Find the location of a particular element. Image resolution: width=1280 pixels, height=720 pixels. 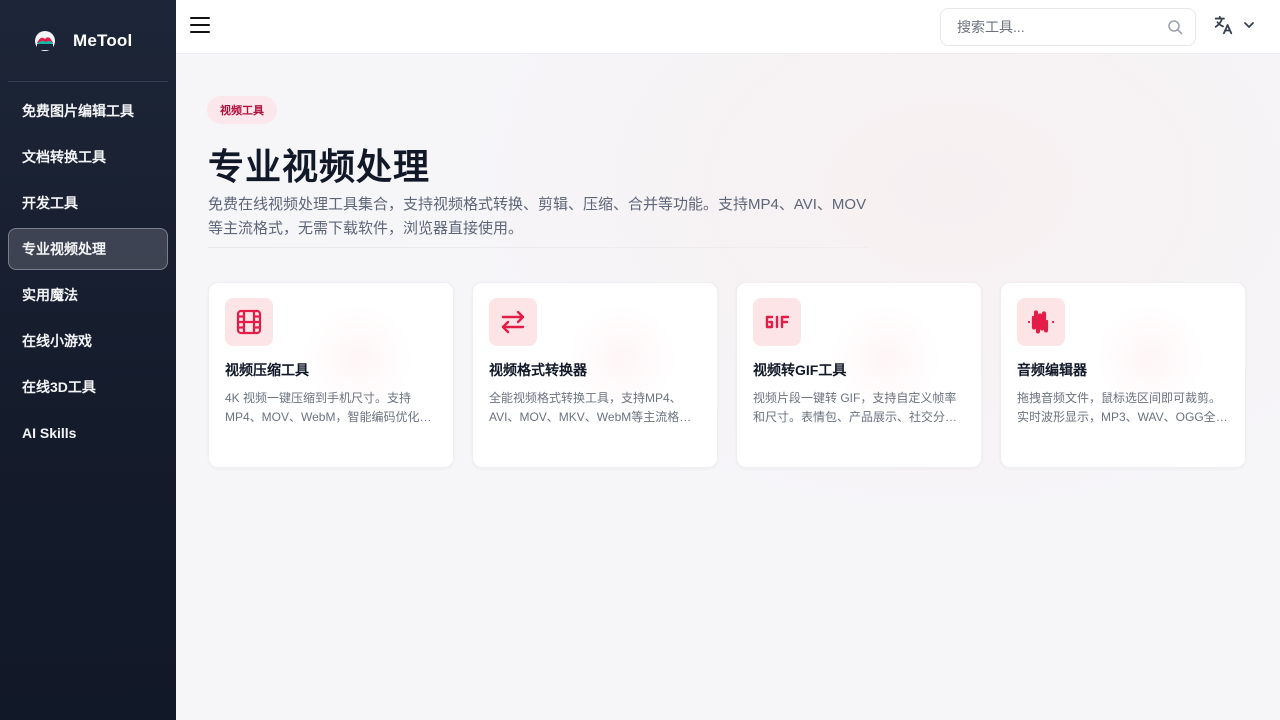

film-icon is located at coordinates (249, 322).